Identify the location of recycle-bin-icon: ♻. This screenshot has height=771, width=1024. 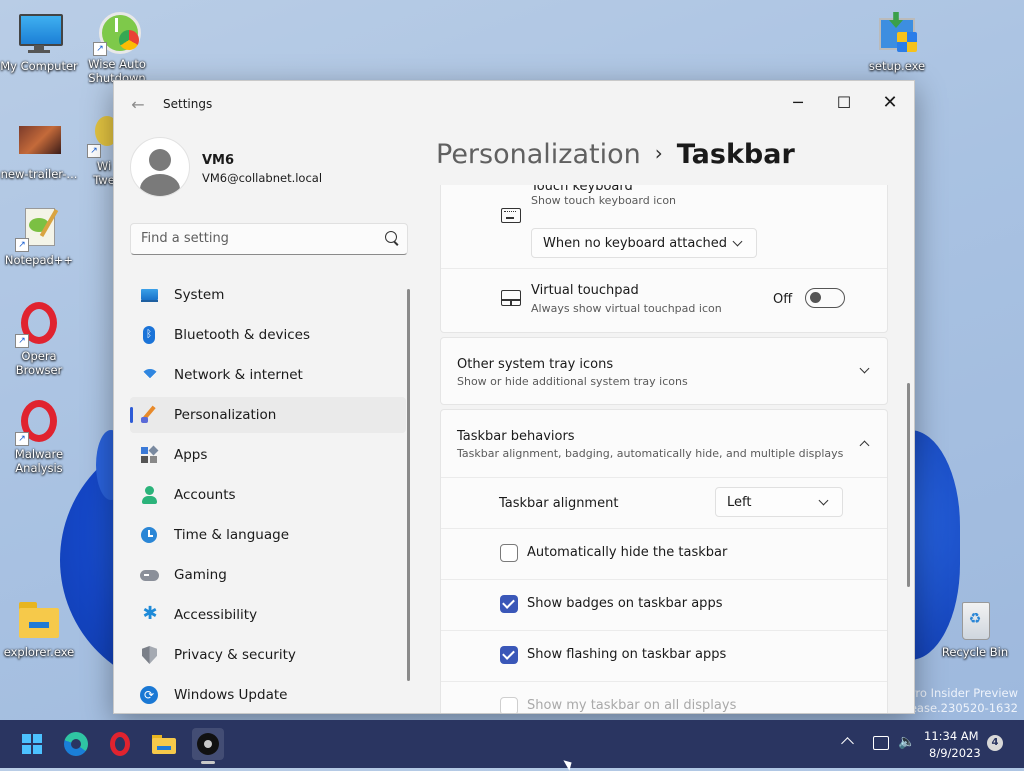
(975, 620).